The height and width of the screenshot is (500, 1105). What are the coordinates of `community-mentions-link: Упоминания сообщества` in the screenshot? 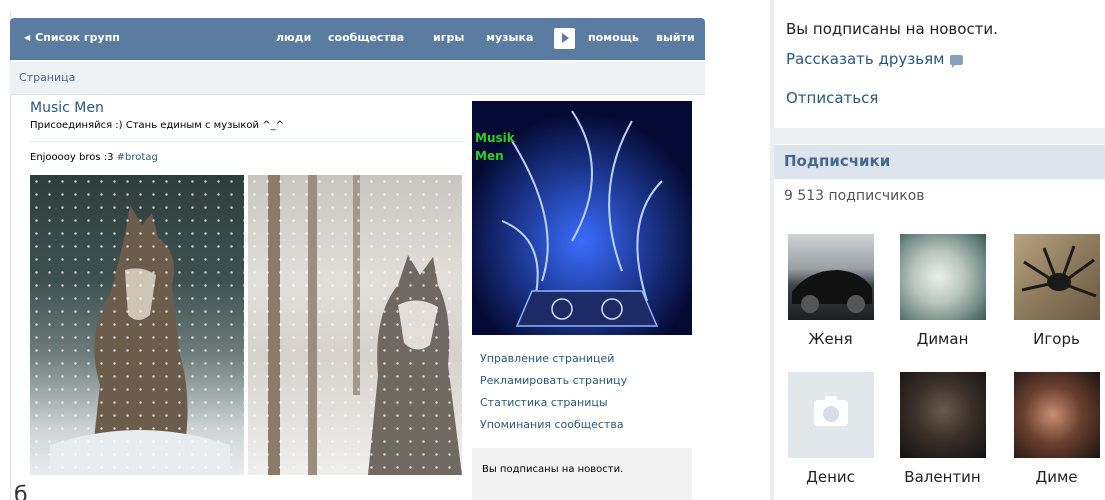 It's located at (553, 425).